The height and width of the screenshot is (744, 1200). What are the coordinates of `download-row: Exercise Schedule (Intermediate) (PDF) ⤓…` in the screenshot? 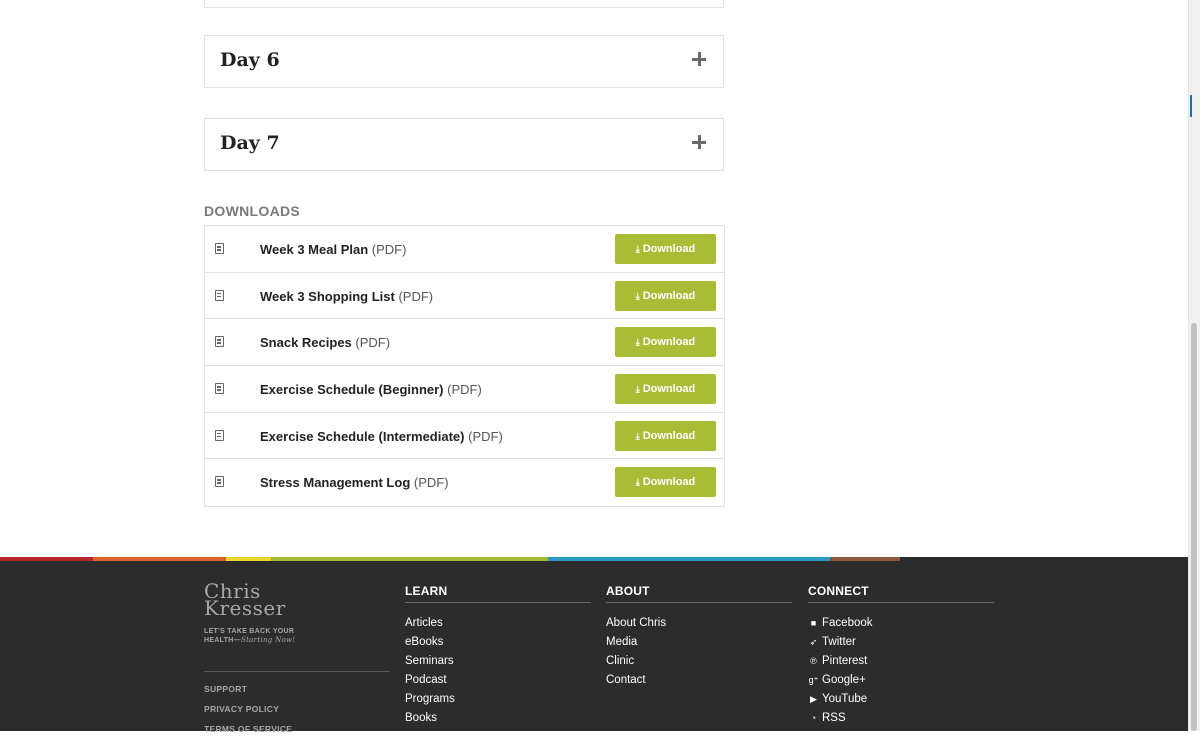 It's located at (464, 436).